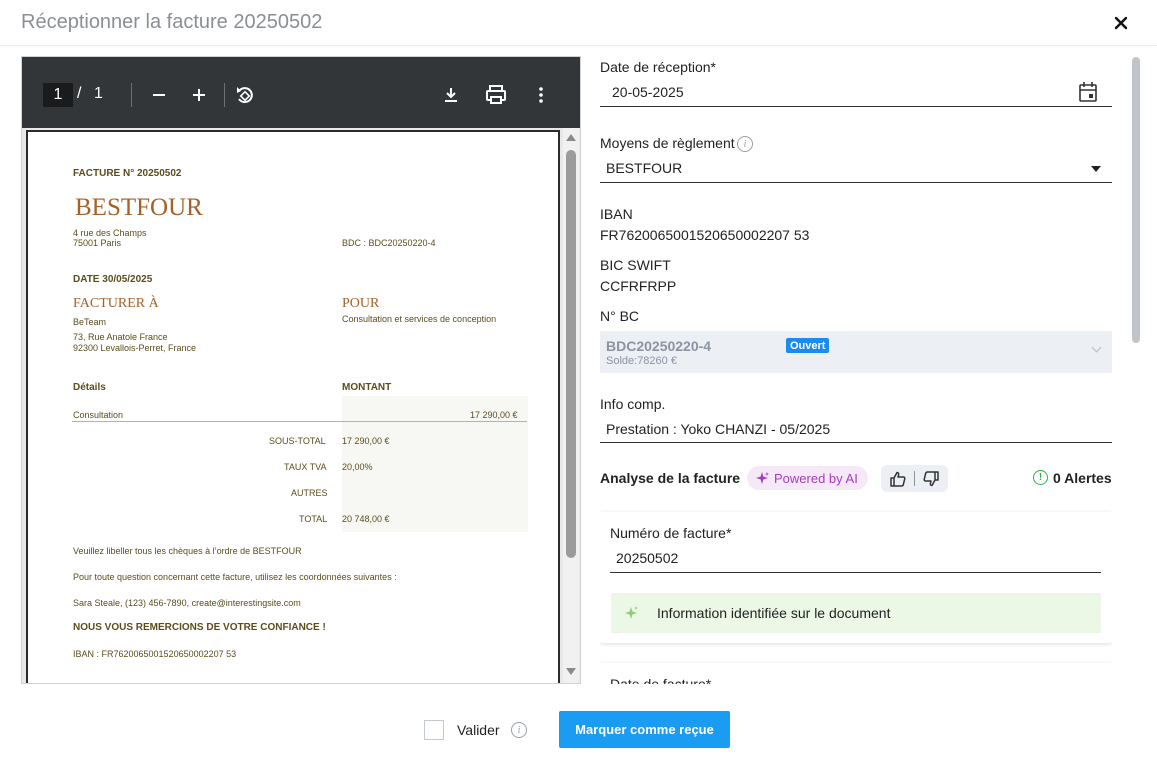 This screenshot has height=762, width=1157. Describe the element at coordinates (571, 137) in the screenshot. I see `scroll-up-arrow-icon` at that location.